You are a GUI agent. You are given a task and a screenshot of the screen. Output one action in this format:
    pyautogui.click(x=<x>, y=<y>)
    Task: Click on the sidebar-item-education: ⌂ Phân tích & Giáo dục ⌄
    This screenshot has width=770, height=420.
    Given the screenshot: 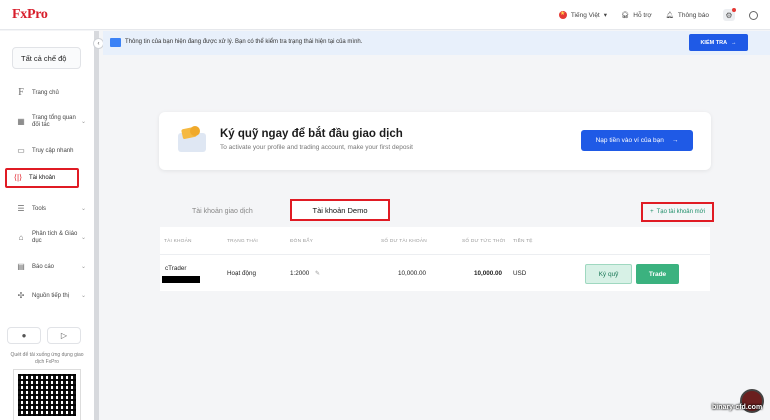 What is the action you would take?
    pyautogui.click(x=49, y=238)
    